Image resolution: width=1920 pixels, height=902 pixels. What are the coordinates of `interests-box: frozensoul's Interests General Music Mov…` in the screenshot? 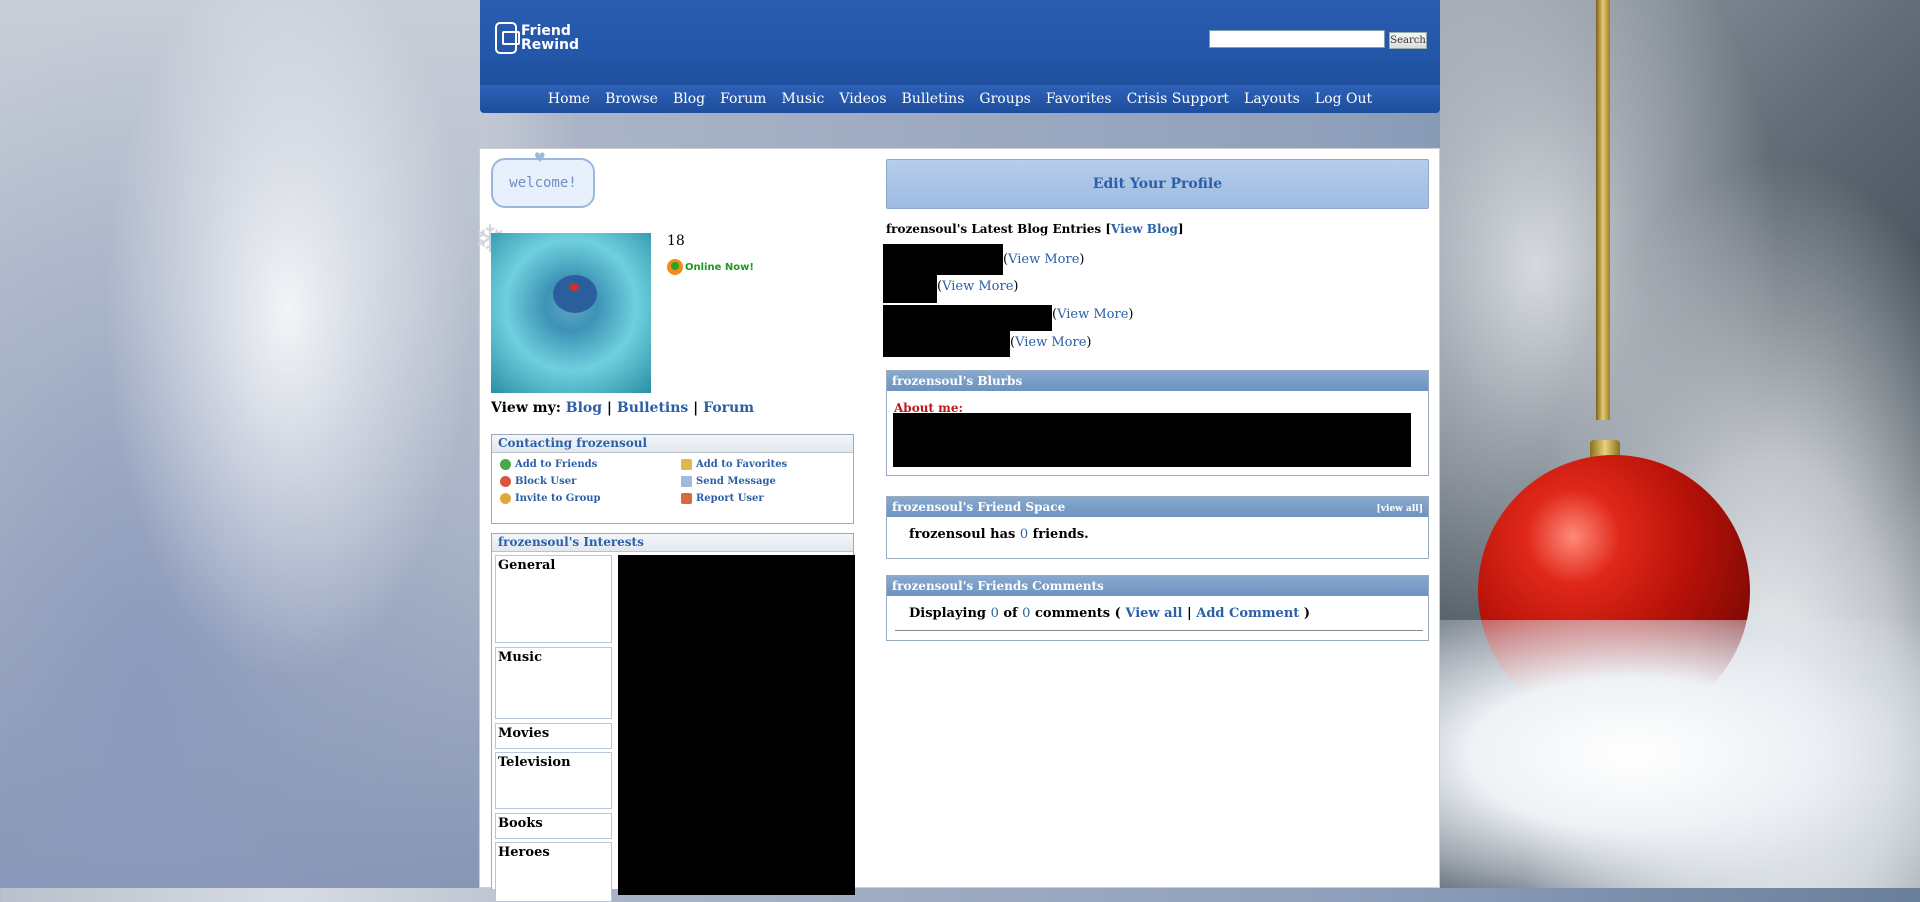 It's located at (673, 717).